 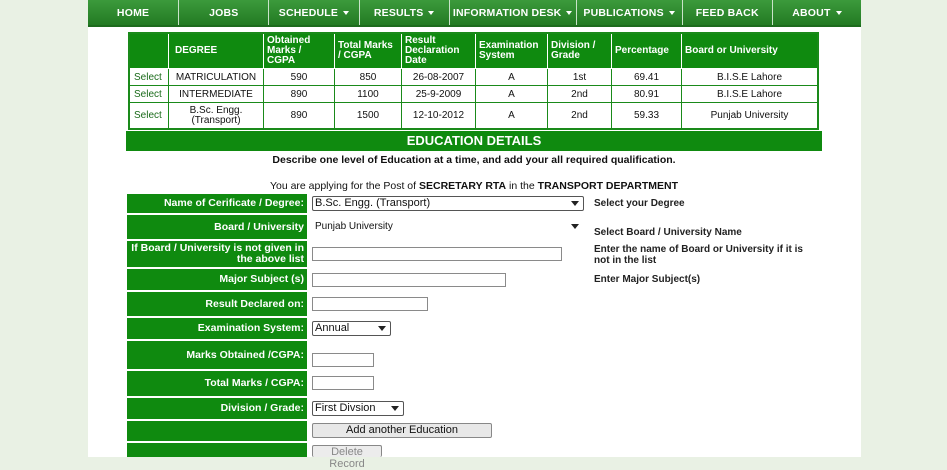 What do you see at coordinates (409, 280) in the screenshot?
I see `subject-input` at bounding box center [409, 280].